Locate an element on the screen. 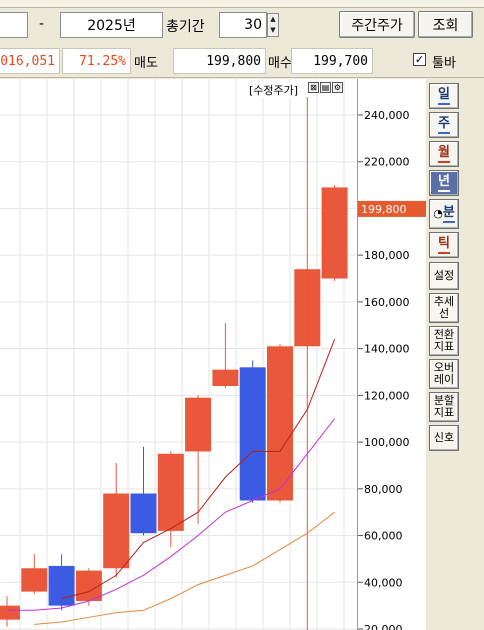  spin-down-icon: ▼ is located at coordinates (273, 30).